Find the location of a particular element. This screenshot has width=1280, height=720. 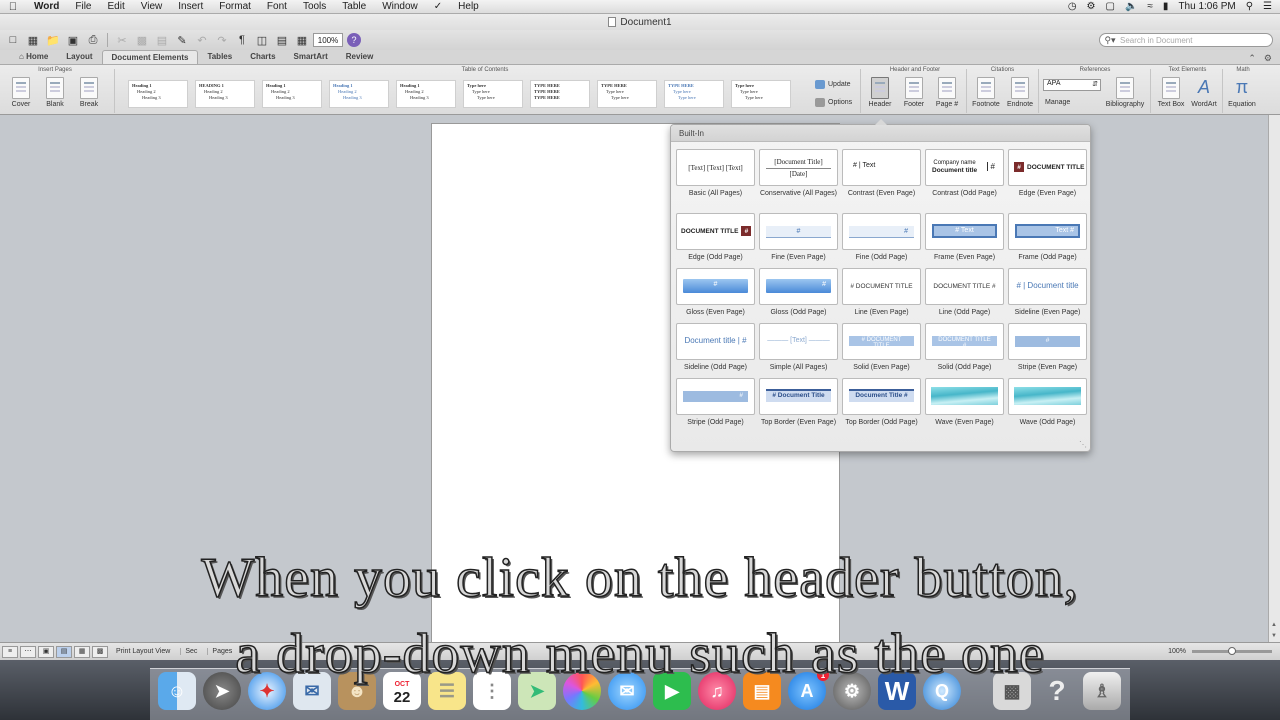

itunes-icon: ♫ is located at coordinates (717, 691).